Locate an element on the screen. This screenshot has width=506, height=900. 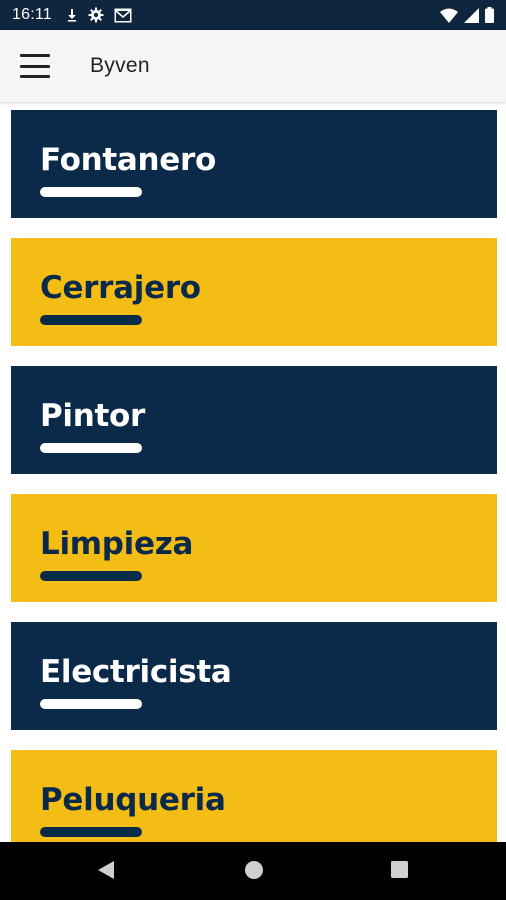
wifi-icon is located at coordinates (449, 15).